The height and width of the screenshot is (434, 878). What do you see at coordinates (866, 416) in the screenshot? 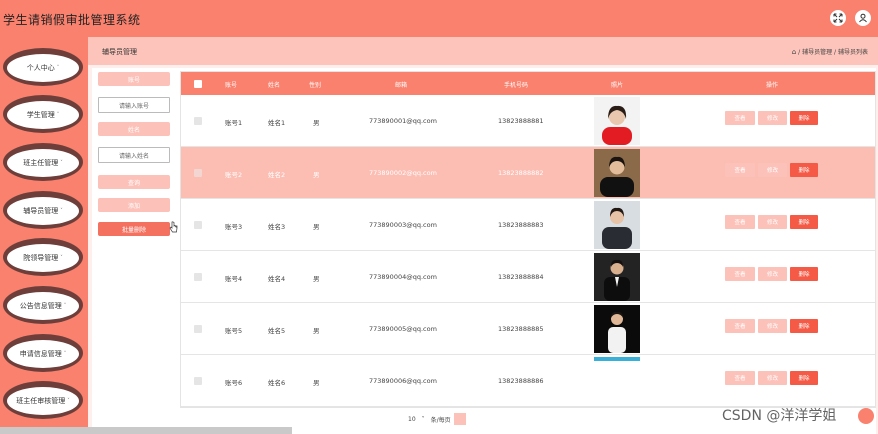
I see `watermark-avatar` at bounding box center [866, 416].